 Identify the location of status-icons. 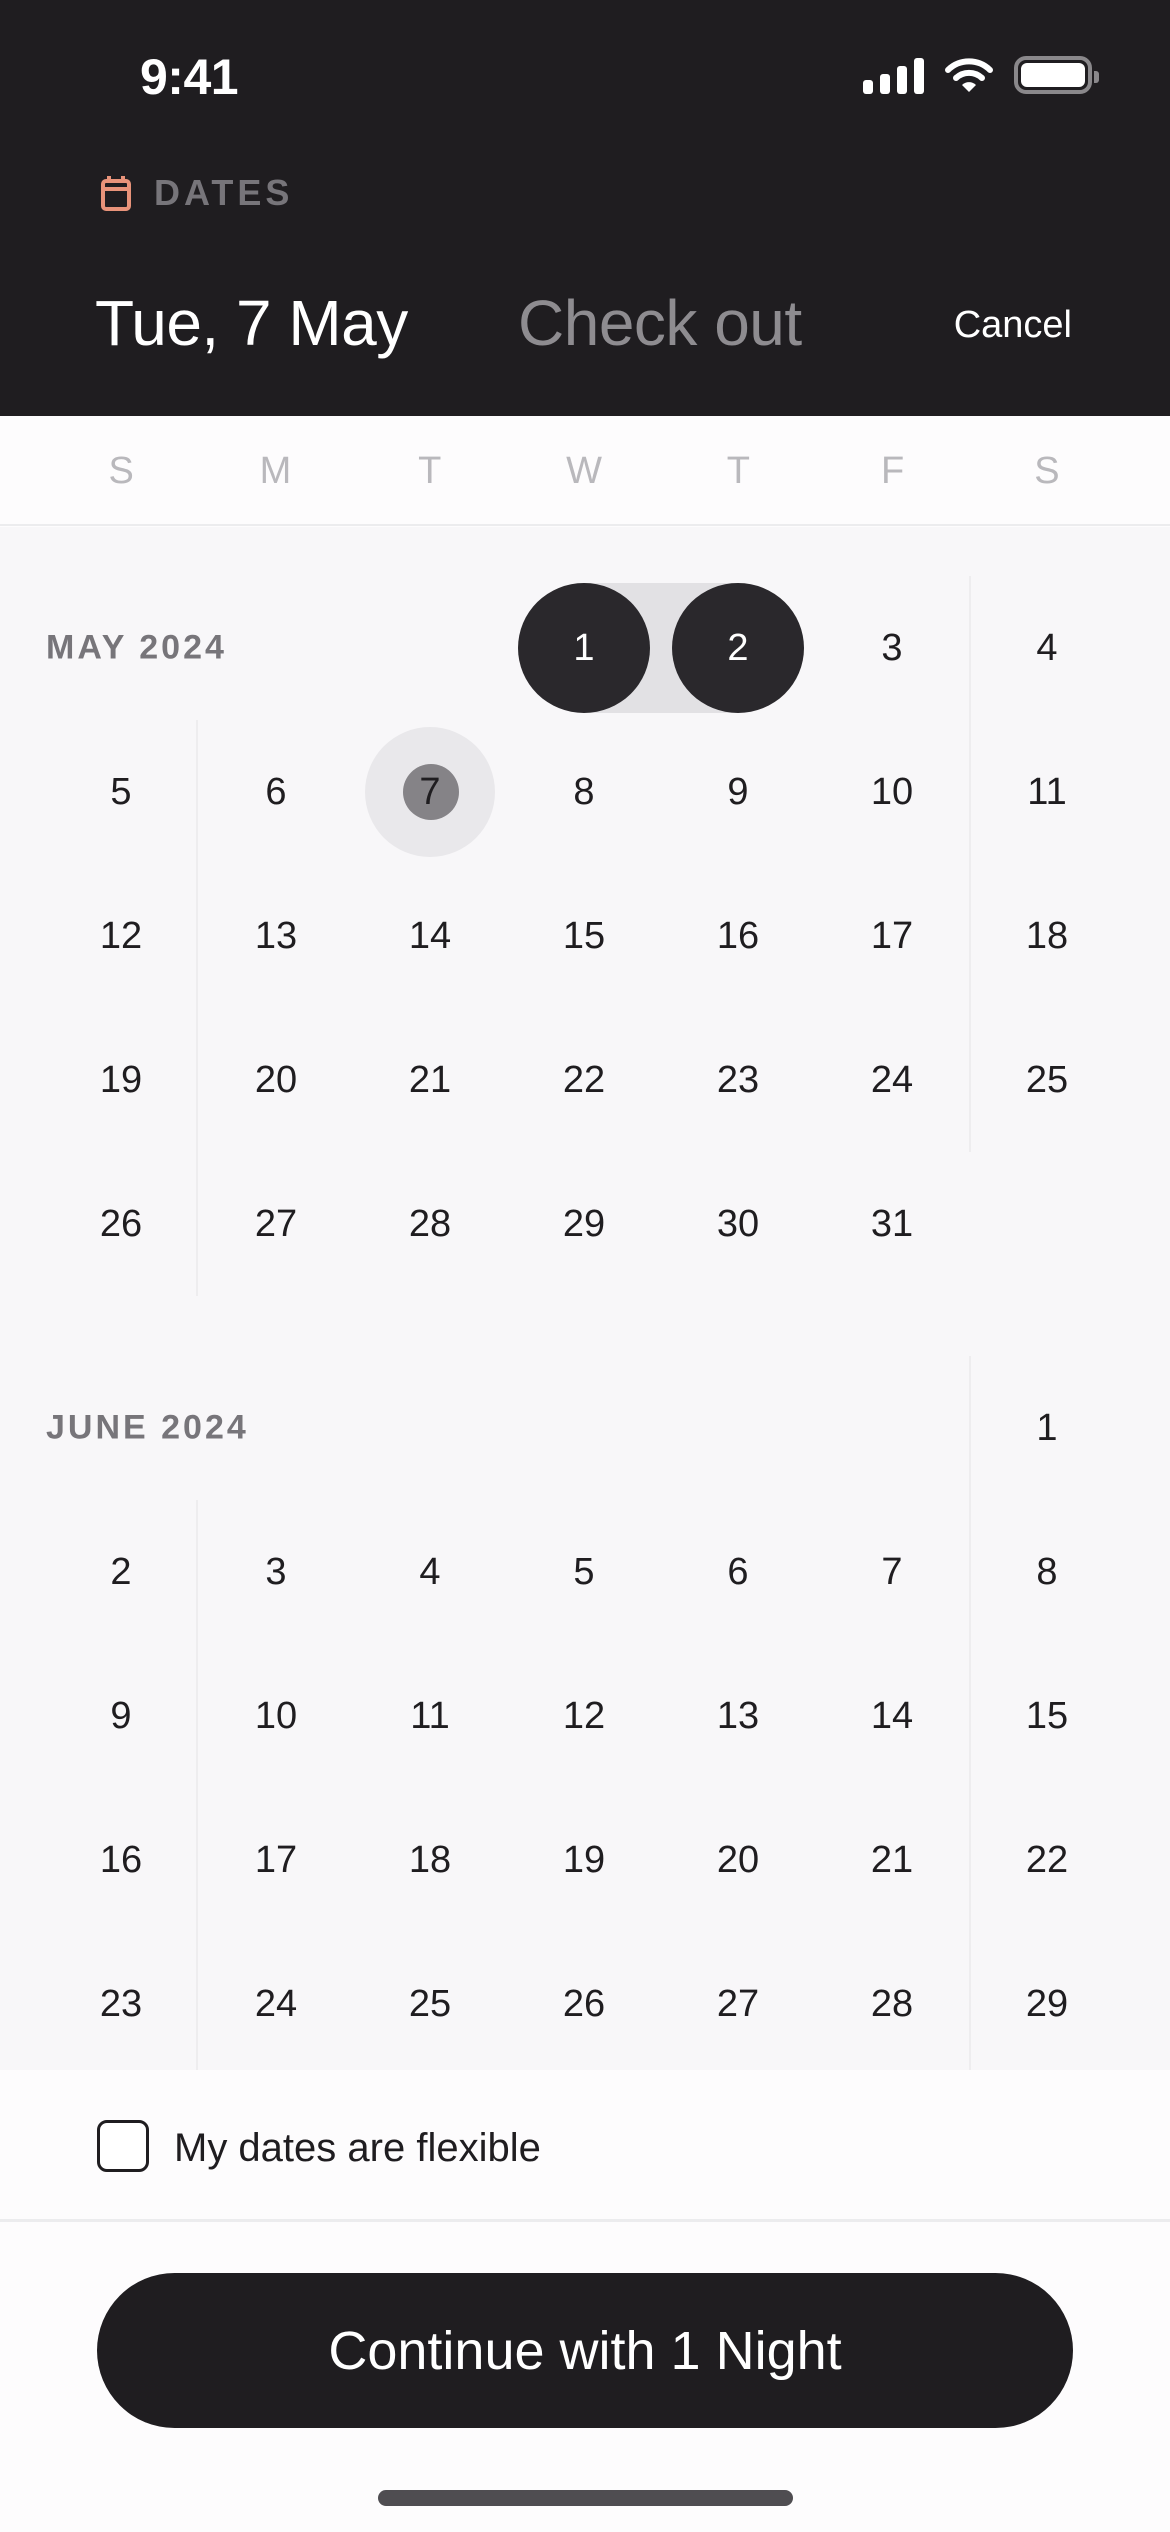
(981, 75).